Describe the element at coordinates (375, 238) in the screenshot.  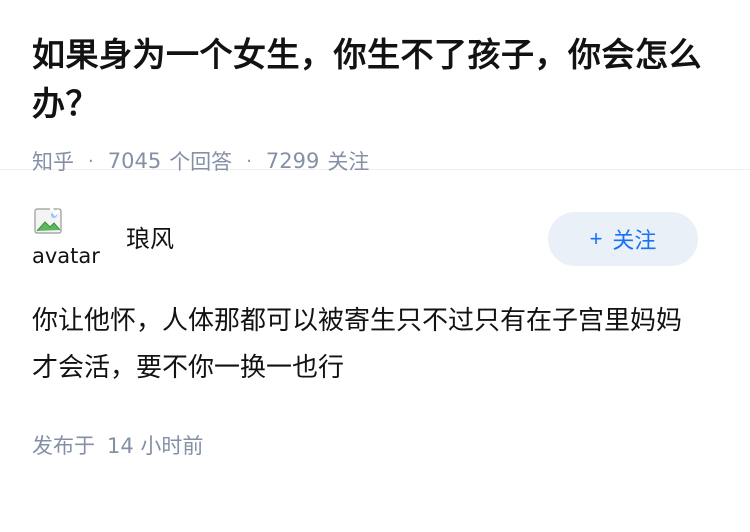
I see `author-row: avatar 琅风 + 关注` at that location.